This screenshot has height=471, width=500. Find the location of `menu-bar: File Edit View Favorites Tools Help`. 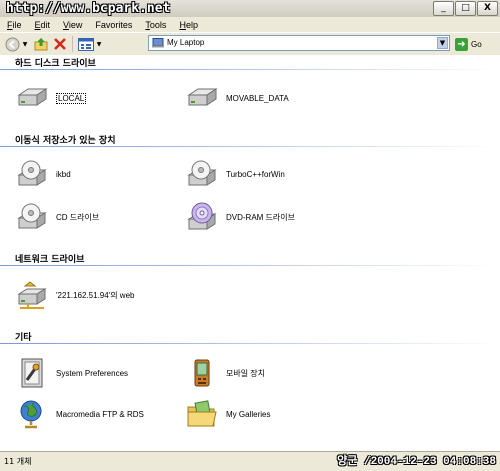

menu-bar: File Edit View Favorites Tools Help is located at coordinates (250, 24).